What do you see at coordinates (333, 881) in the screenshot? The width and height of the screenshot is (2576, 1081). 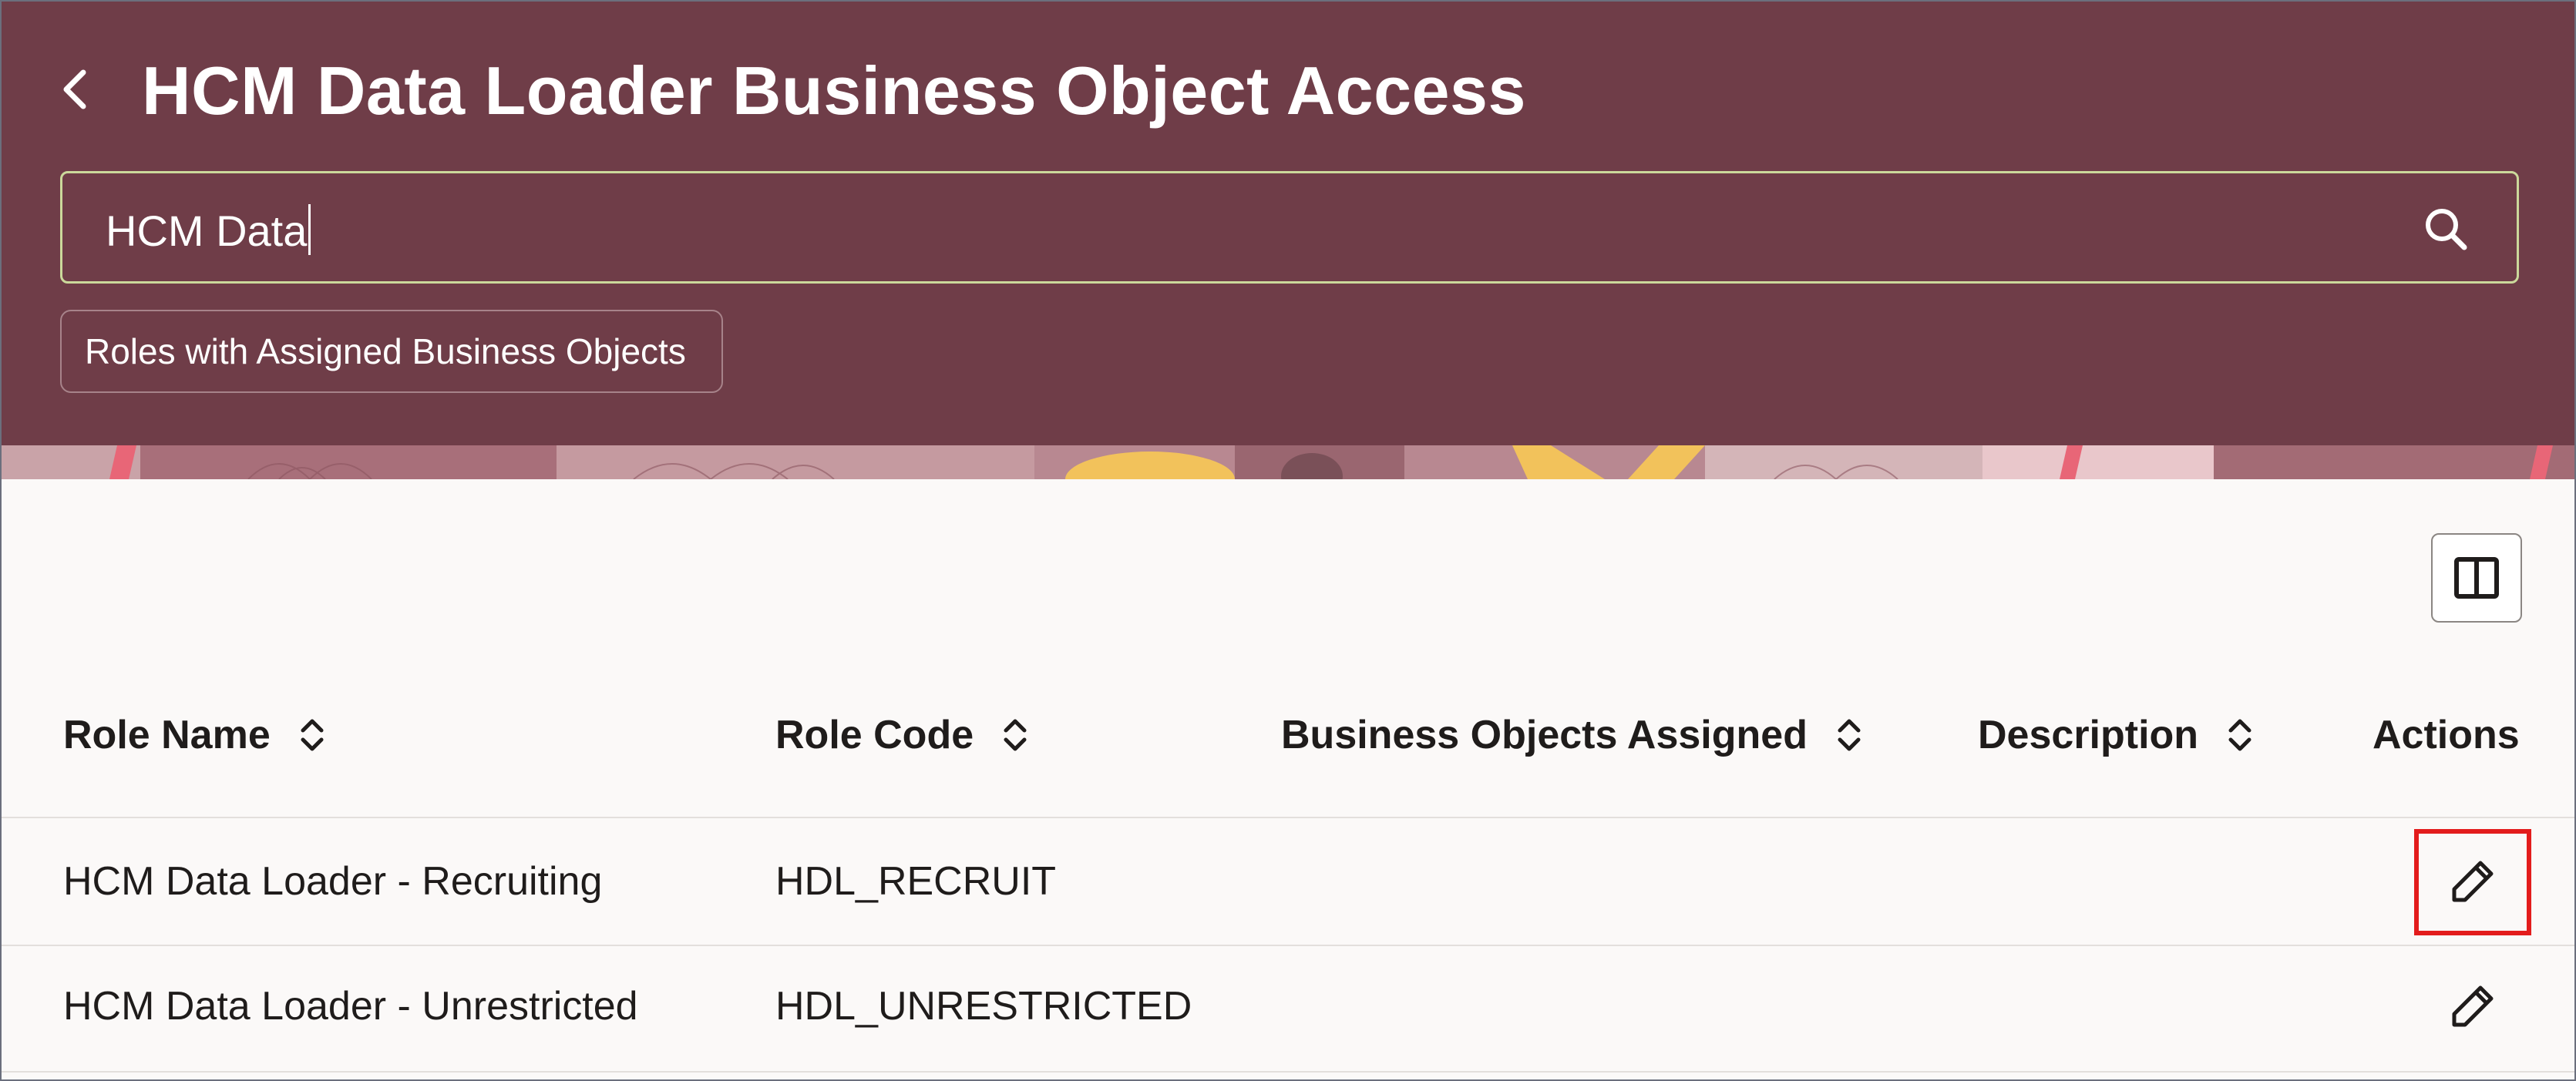 I see `cell-role-name: HCM Data Loader - Recruiting` at bounding box center [333, 881].